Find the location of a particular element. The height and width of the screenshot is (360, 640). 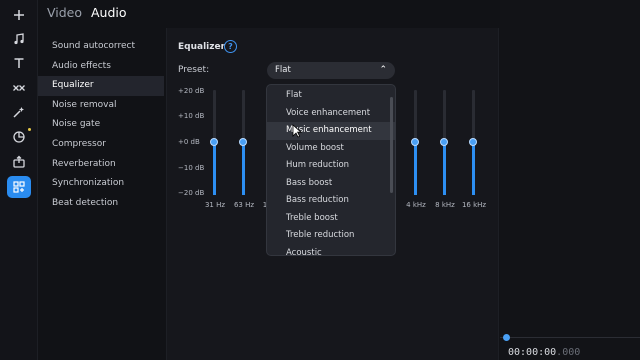

magic-wand-icon is located at coordinates (19, 112).